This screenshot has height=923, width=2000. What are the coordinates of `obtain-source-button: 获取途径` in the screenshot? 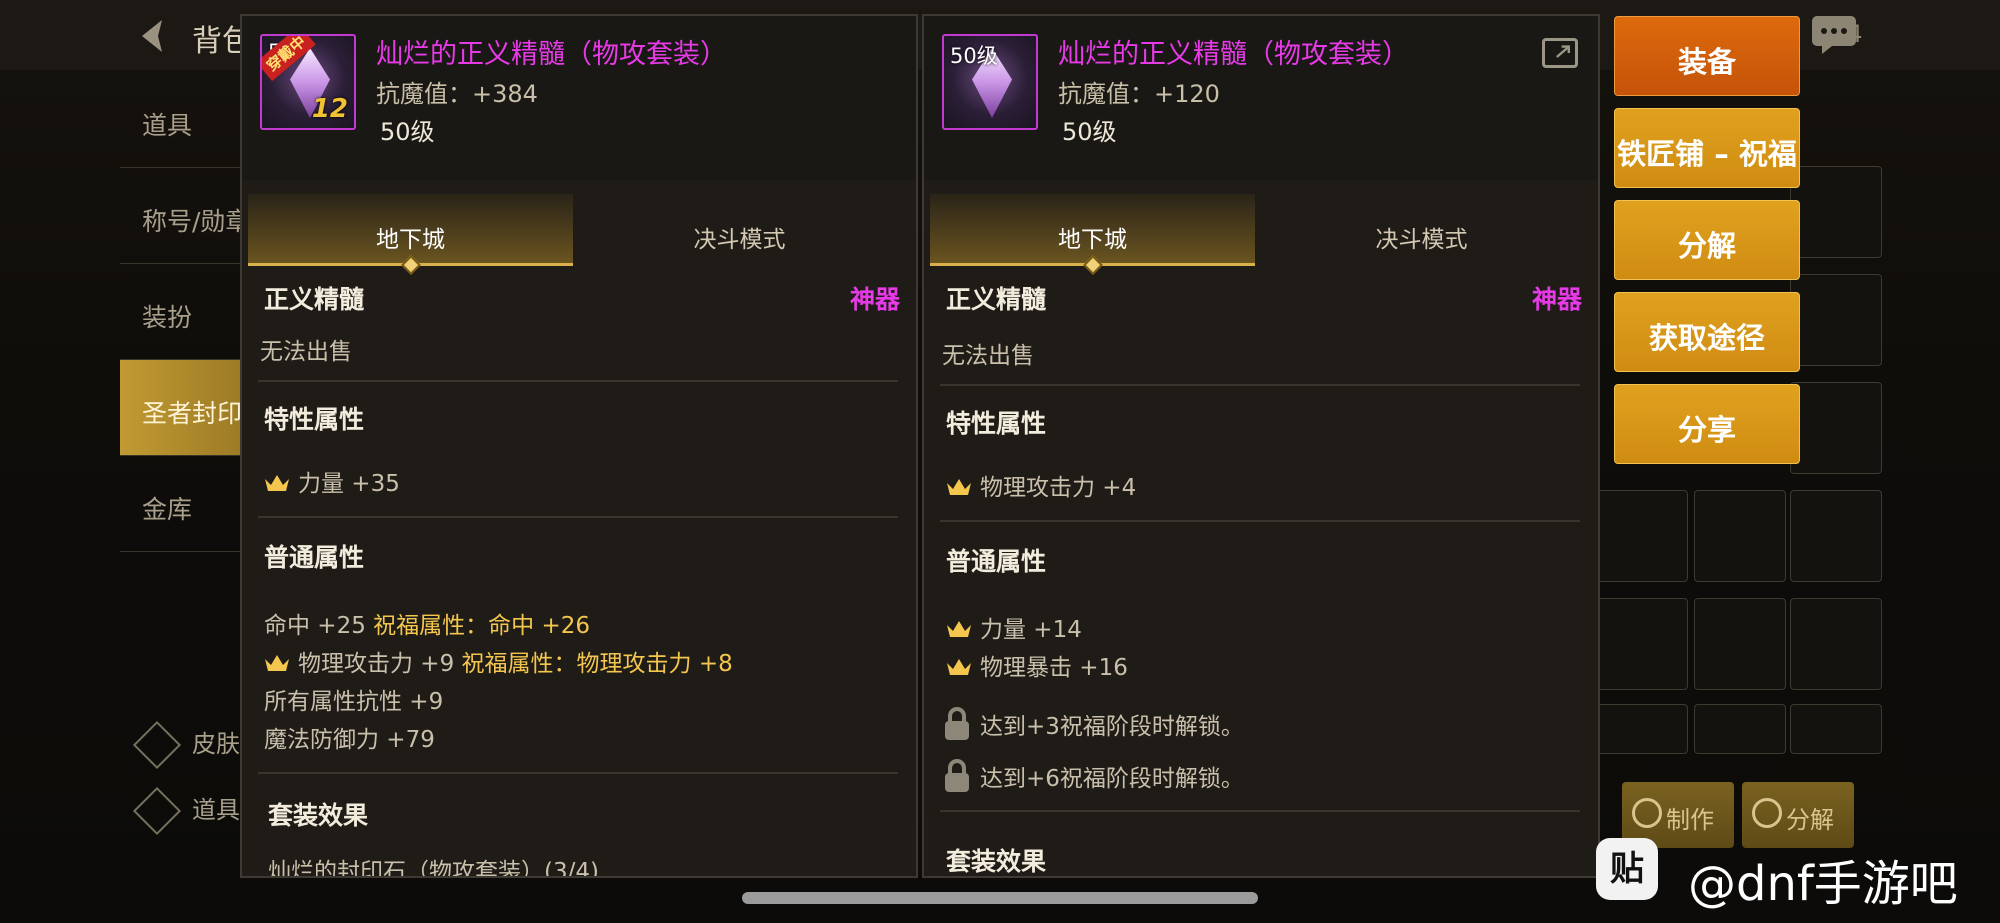 It's located at (1707, 332).